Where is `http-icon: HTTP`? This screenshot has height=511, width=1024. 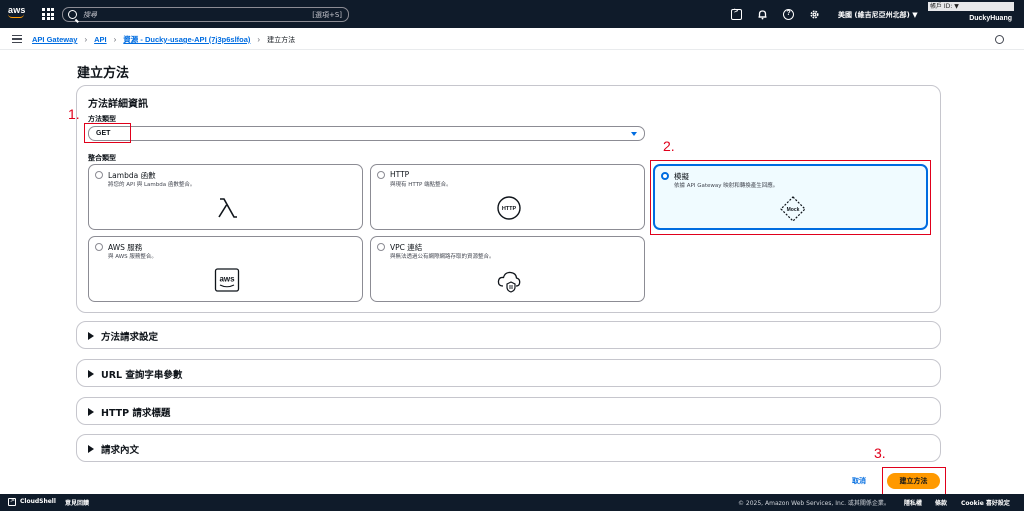
http-icon: HTTP is located at coordinates (509, 208).